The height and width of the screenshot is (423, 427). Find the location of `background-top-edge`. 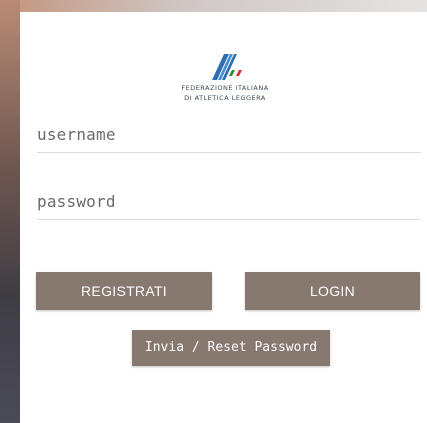

background-top-edge is located at coordinates (223, 6).